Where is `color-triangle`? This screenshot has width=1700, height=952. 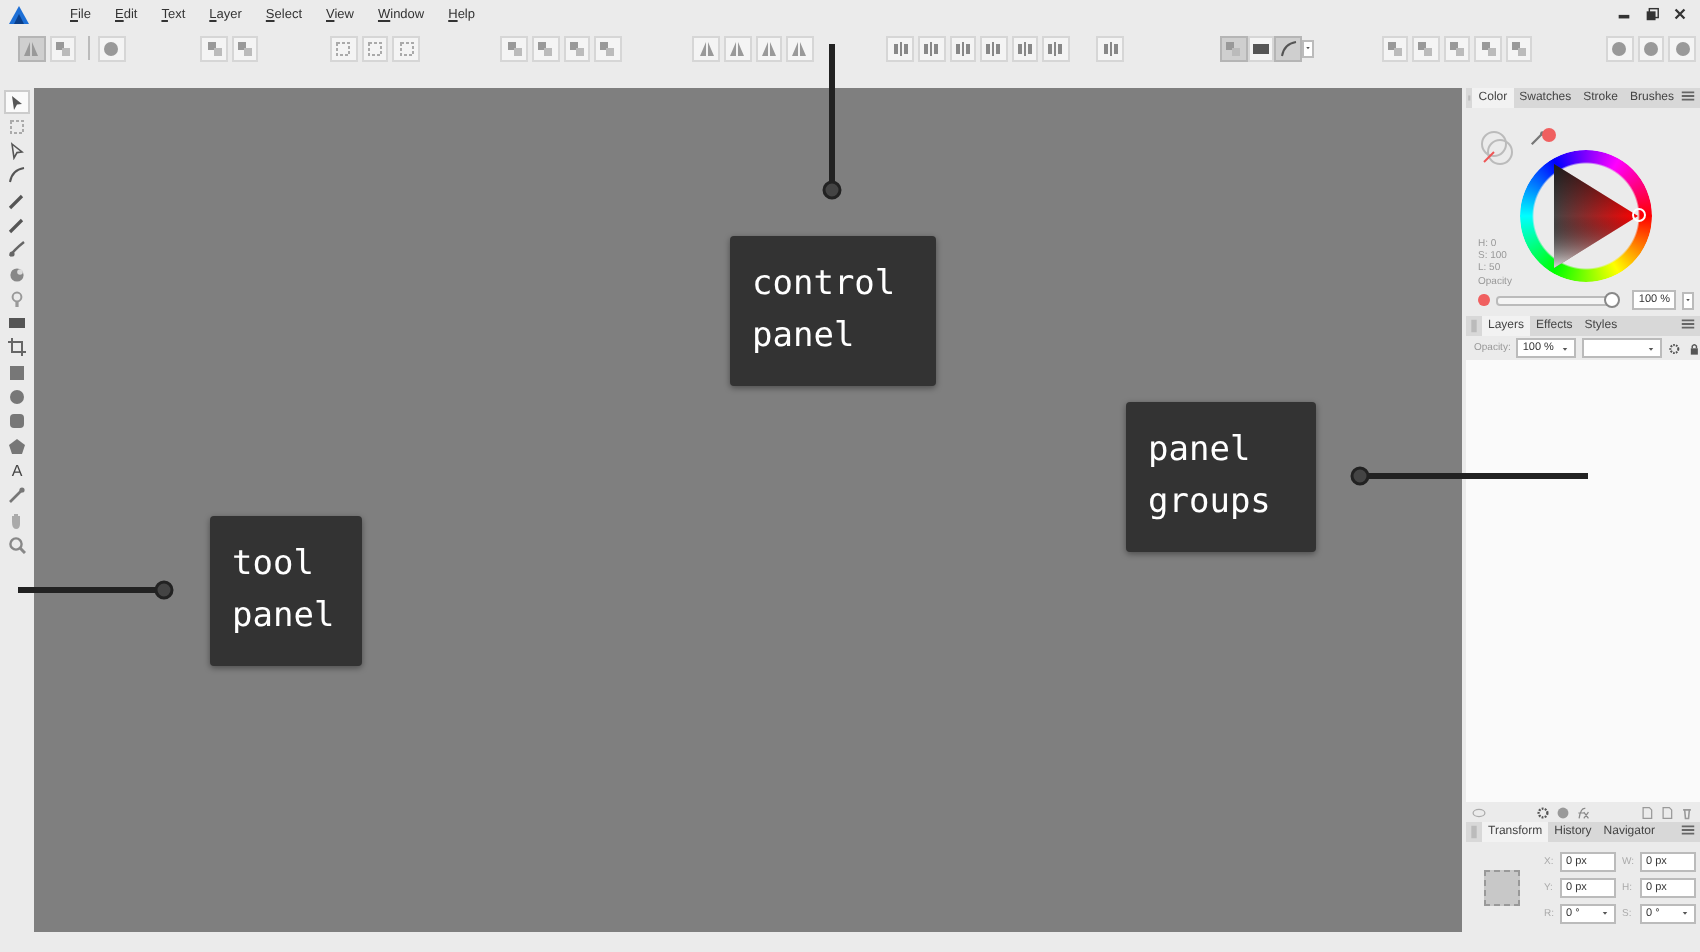
color-triangle is located at coordinates (1596, 216).